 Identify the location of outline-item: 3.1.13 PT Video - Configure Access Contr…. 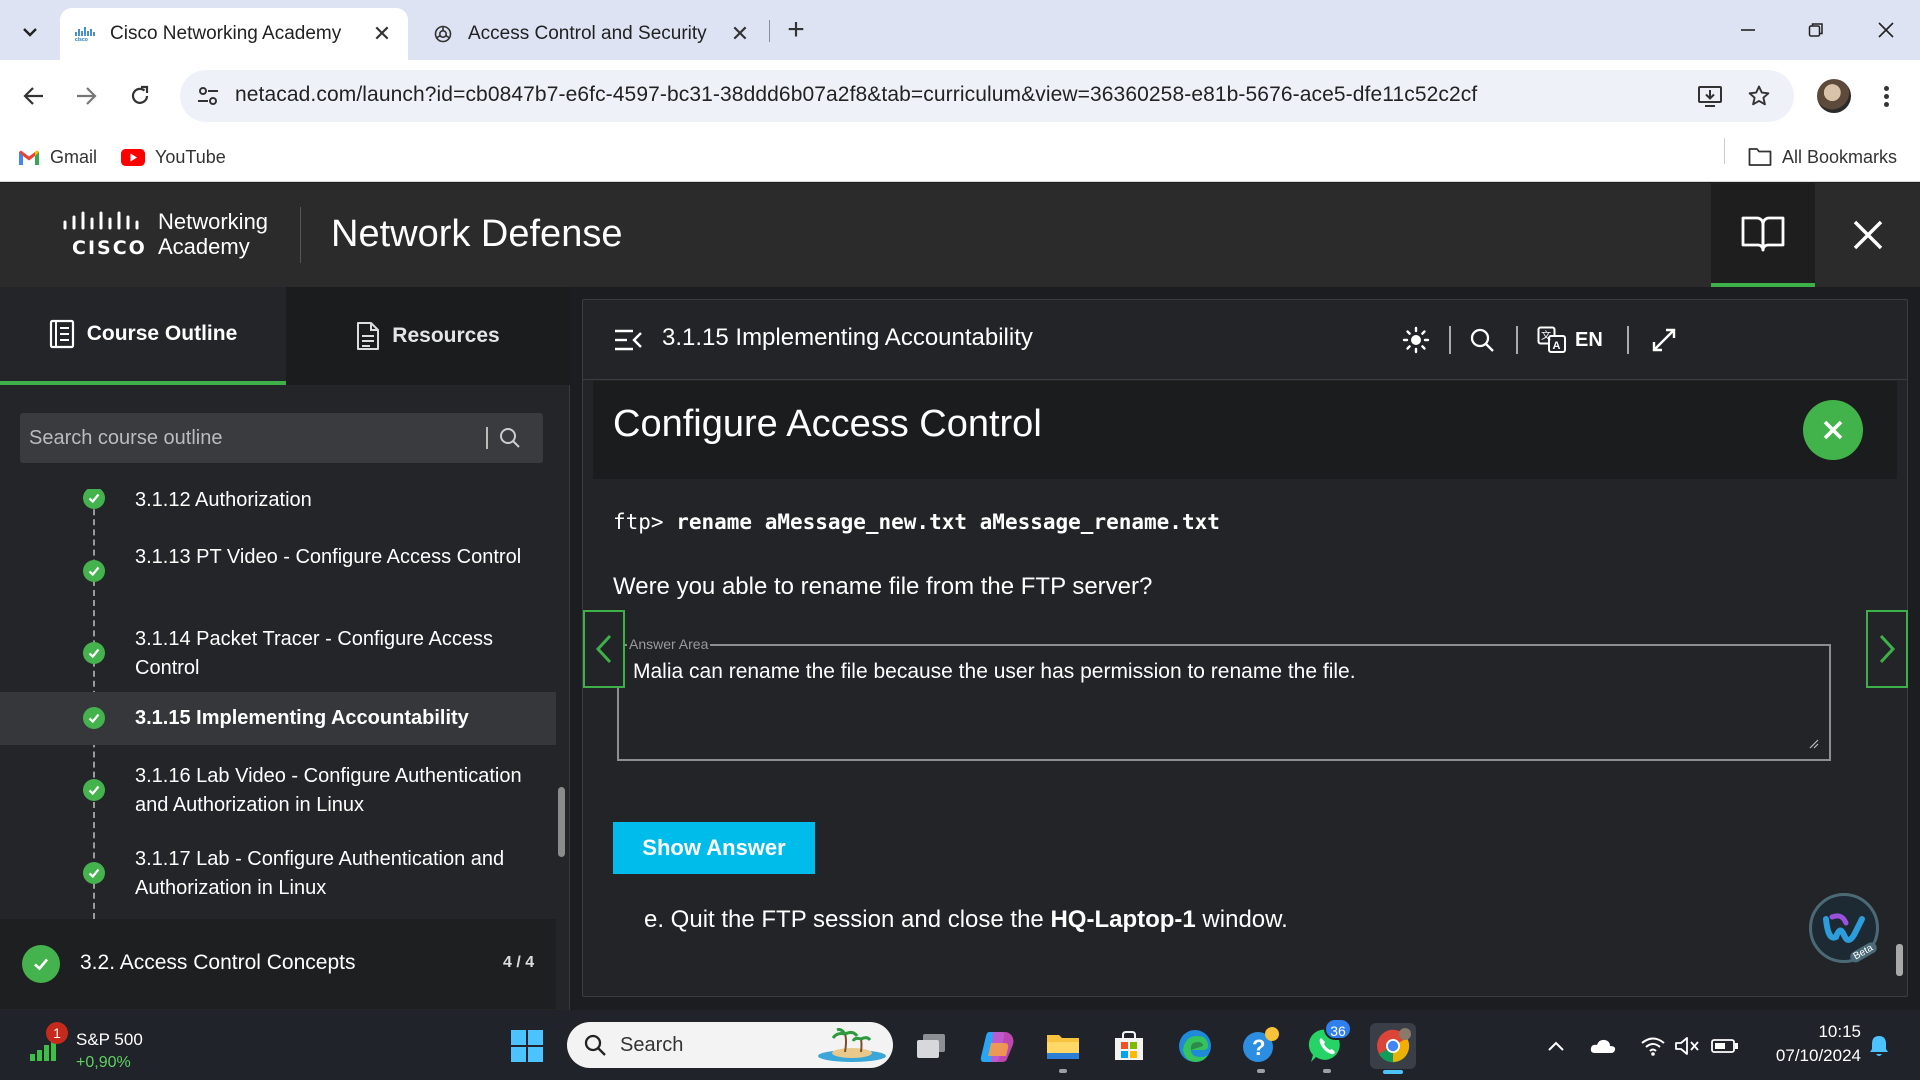
(278, 572).